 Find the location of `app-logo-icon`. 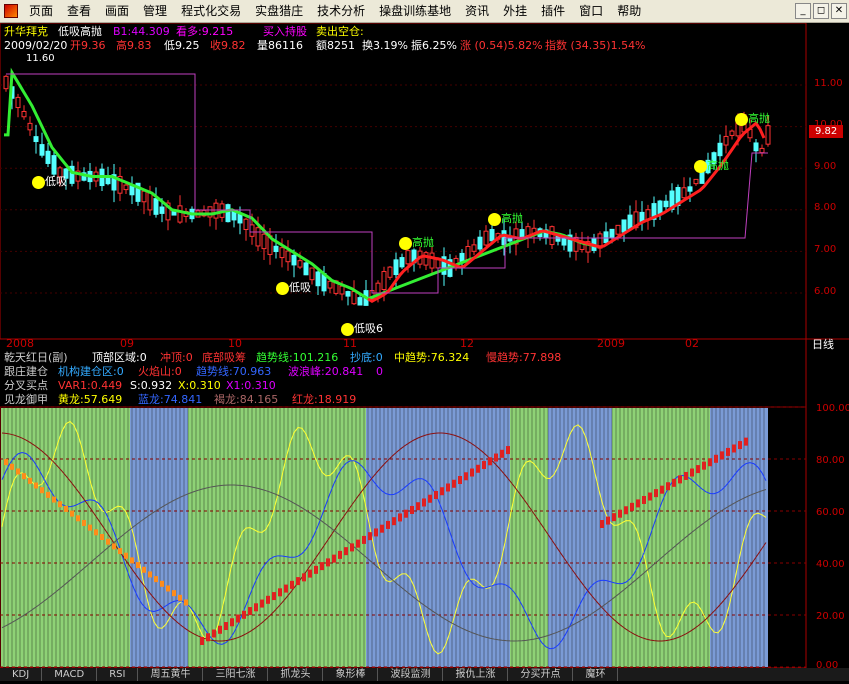

app-logo-icon is located at coordinates (11, 11).